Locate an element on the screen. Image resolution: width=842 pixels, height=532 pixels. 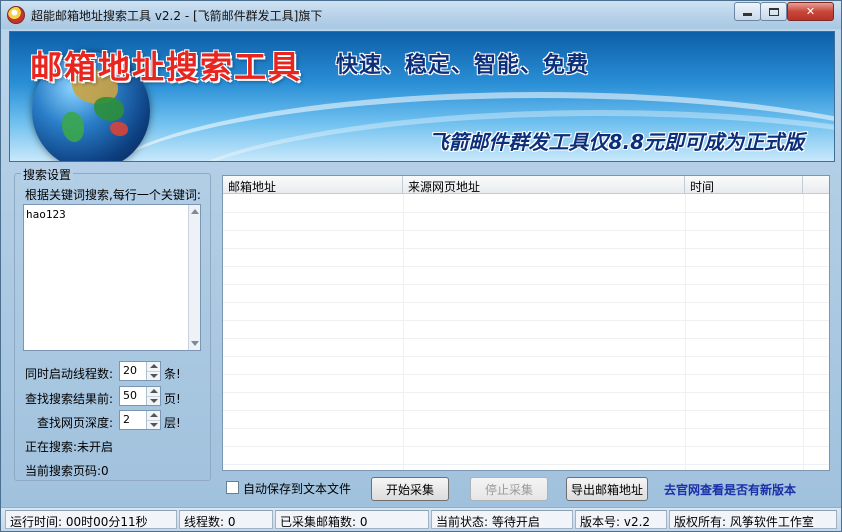
threads-increment-button is located at coordinates (153, 366).